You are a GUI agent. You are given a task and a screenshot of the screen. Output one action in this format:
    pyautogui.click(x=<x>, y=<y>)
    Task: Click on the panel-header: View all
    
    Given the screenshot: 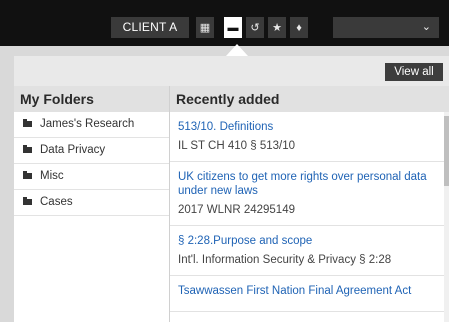 What is the action you would take?
    pyautogui.click(x=231, y=71)
    